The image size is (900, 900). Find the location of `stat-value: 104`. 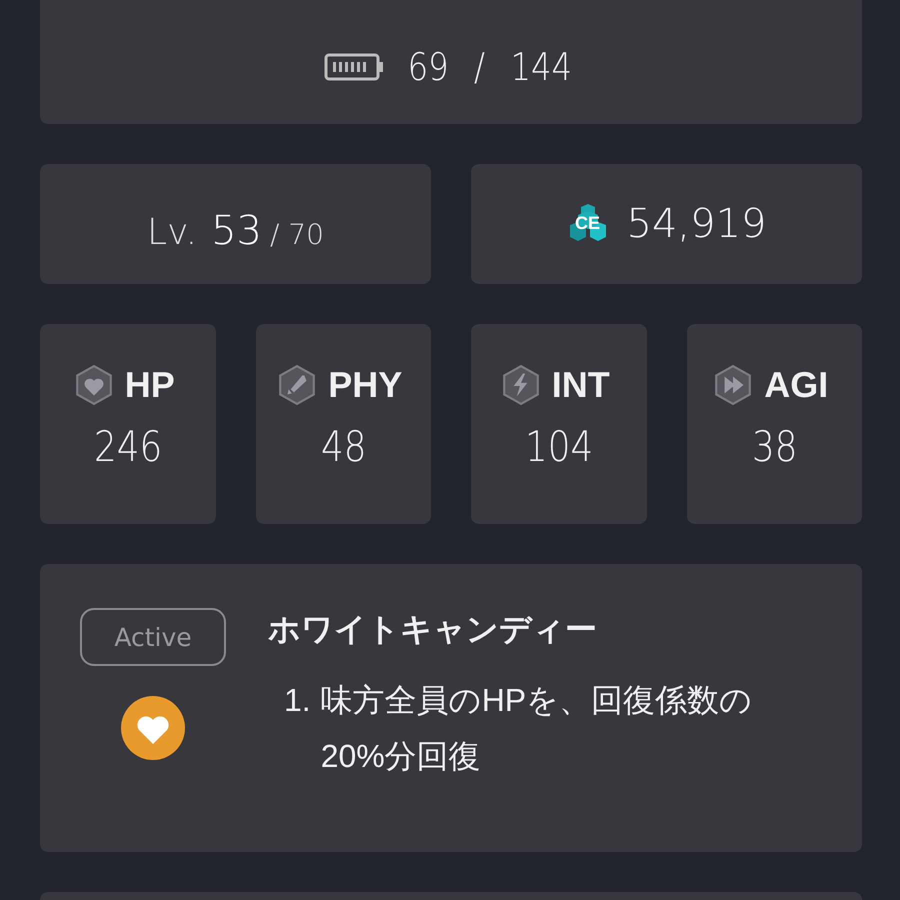

stat-value: 104 is located at coordinates (558, 446).